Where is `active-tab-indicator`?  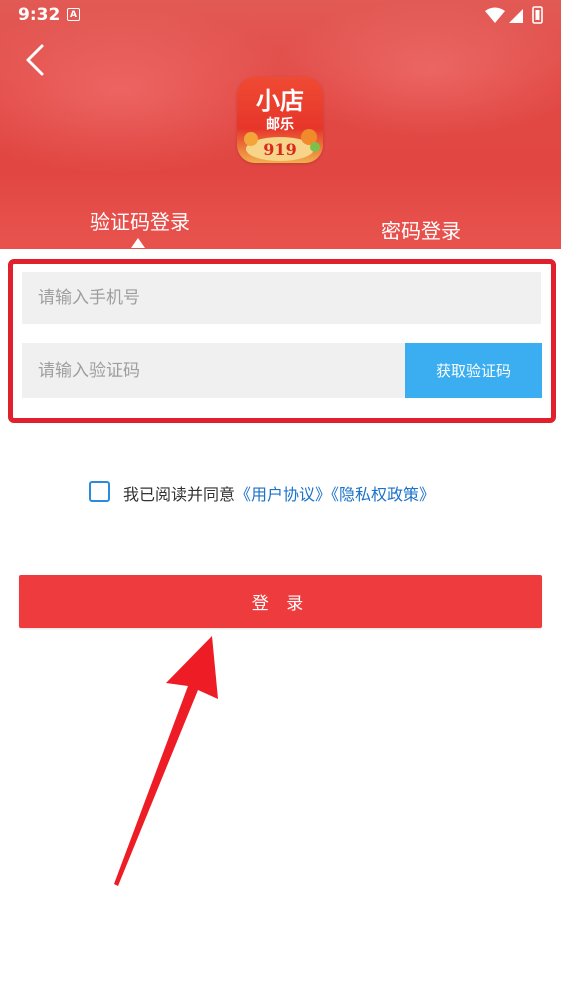
active-tab-indicator is located at coordinates (138, 243).